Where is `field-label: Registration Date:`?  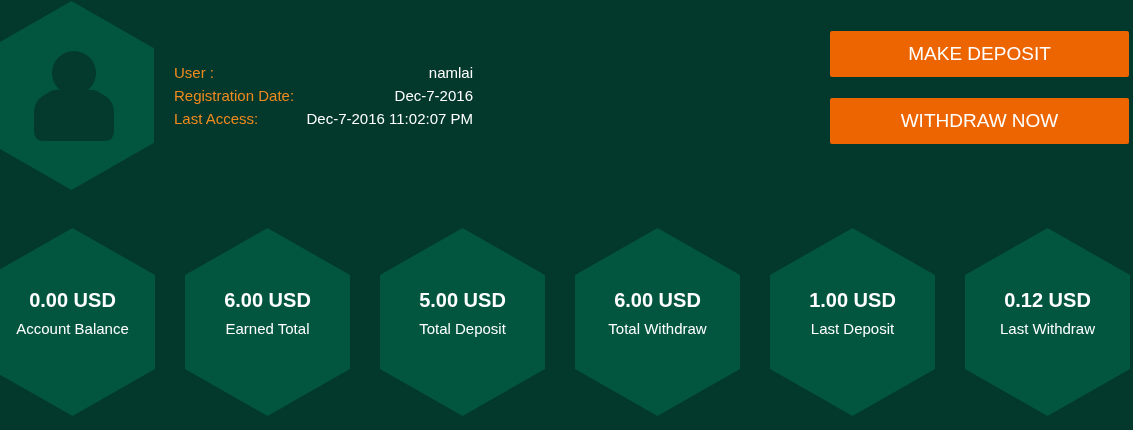 field-label: Registration Date: is located at coordinates (232, 96).